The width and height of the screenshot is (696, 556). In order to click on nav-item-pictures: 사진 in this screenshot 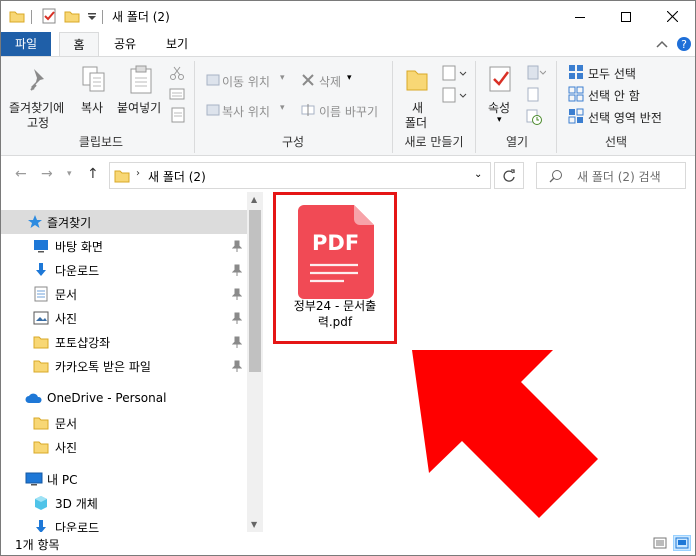, I will do `click(124, 318)`.